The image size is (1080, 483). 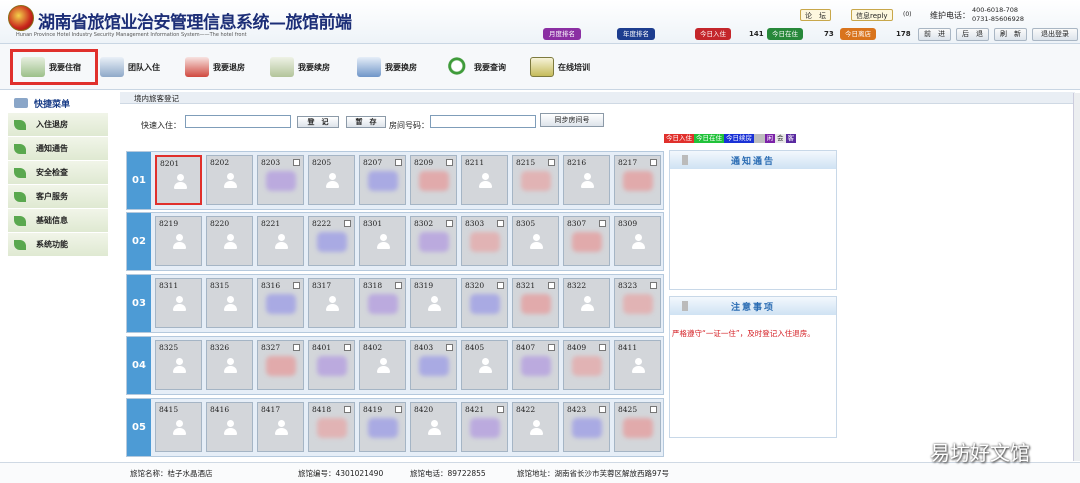 What do you see at coordinates (1055, 34) in the screenshot?
I see `logout-button: 退出登录` at bounding box center [1055, 34].